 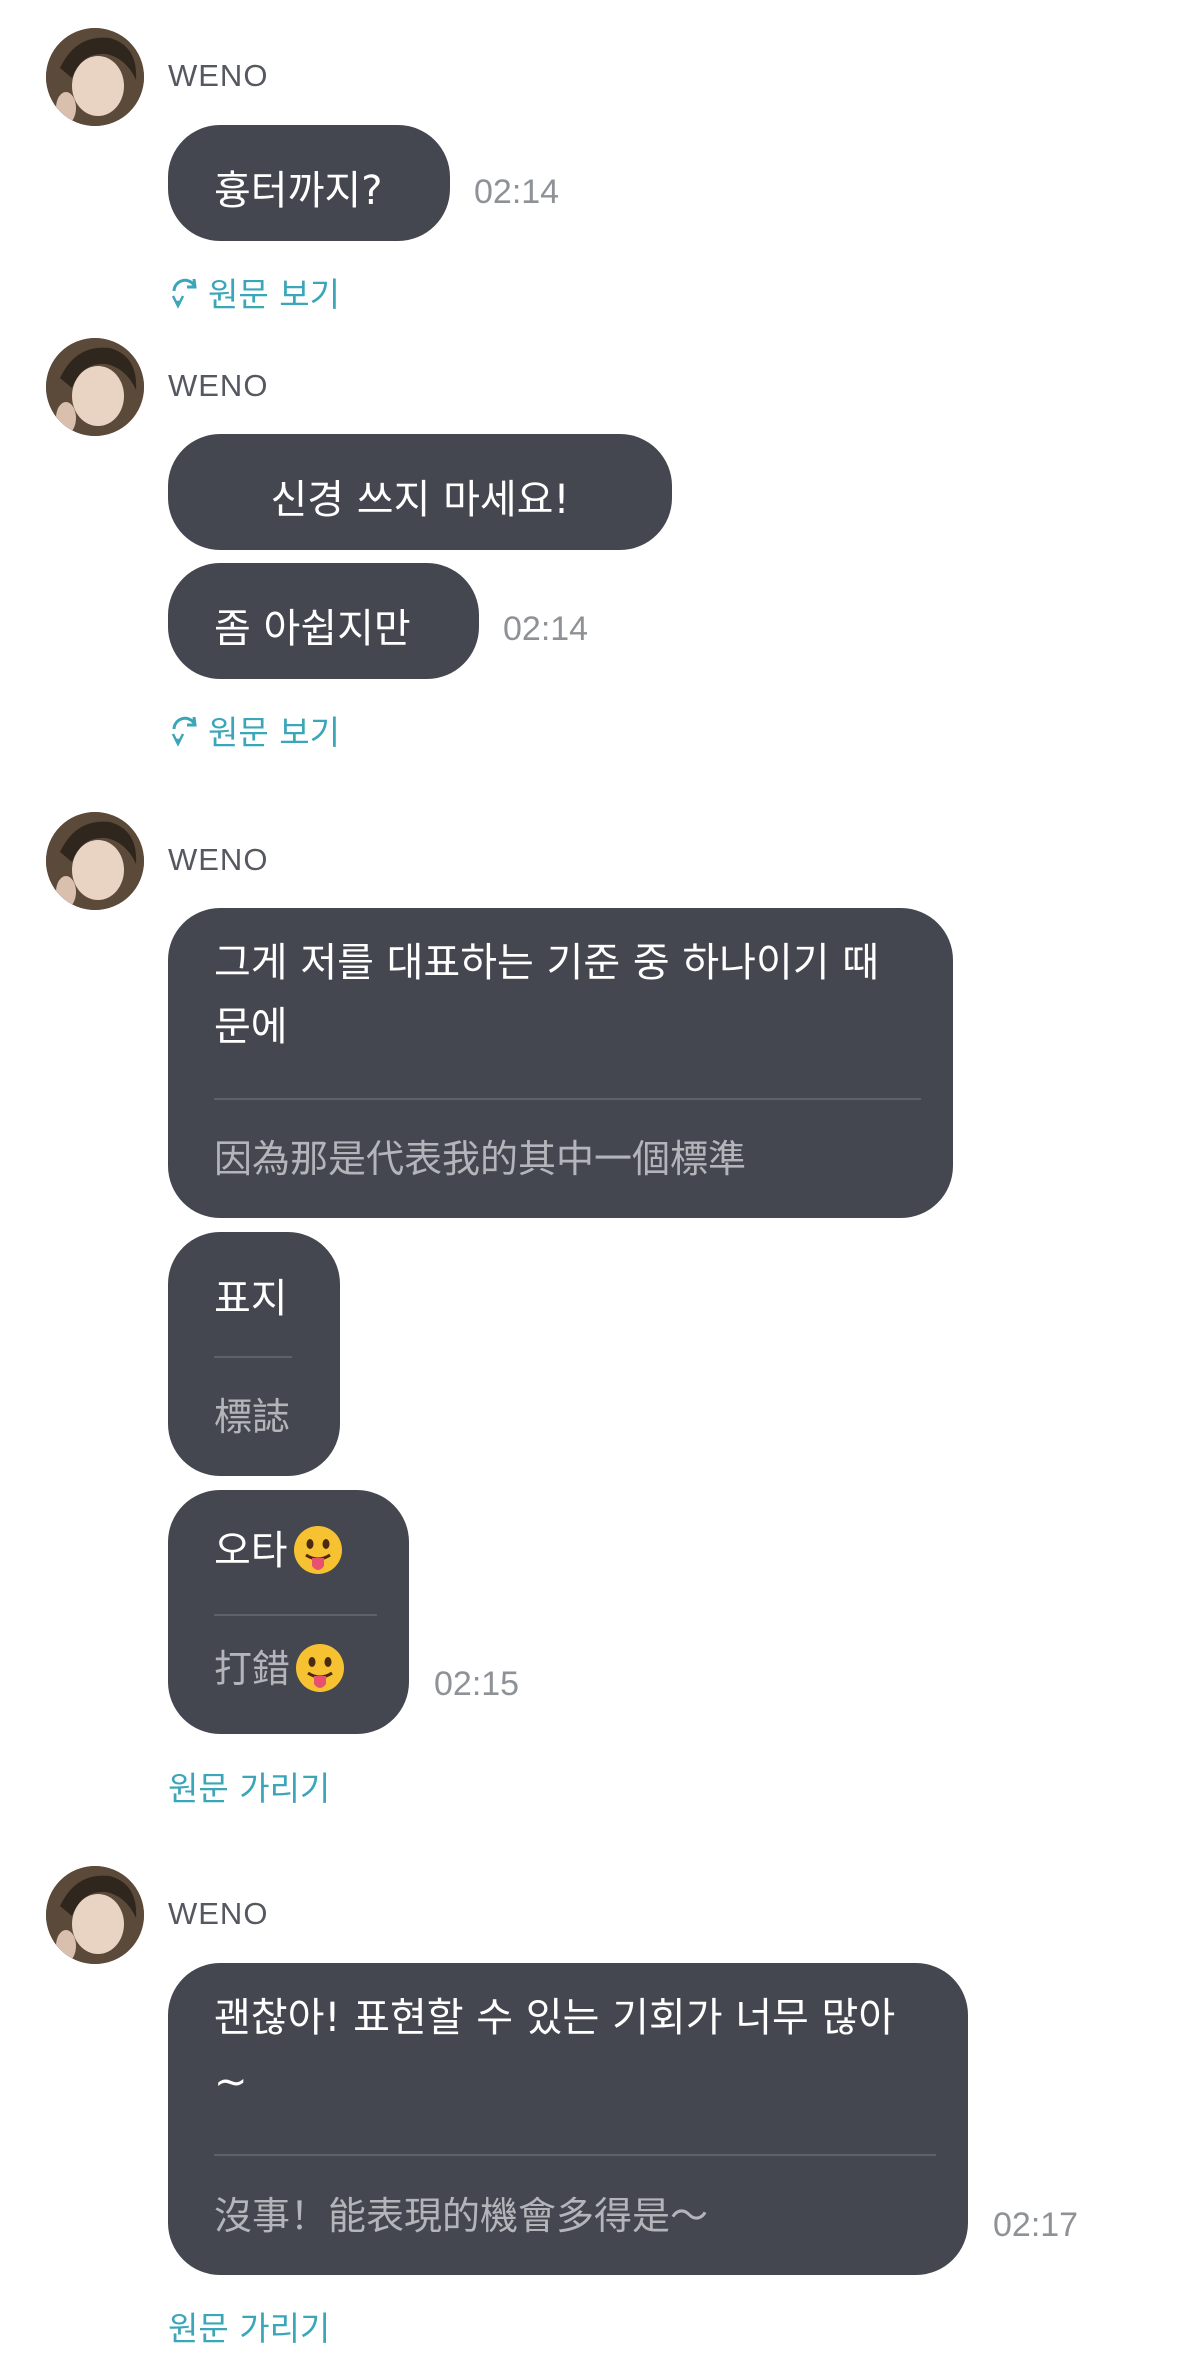 I want to click on message-text: 좀 아쉽지만, so click(x=312, y=629).